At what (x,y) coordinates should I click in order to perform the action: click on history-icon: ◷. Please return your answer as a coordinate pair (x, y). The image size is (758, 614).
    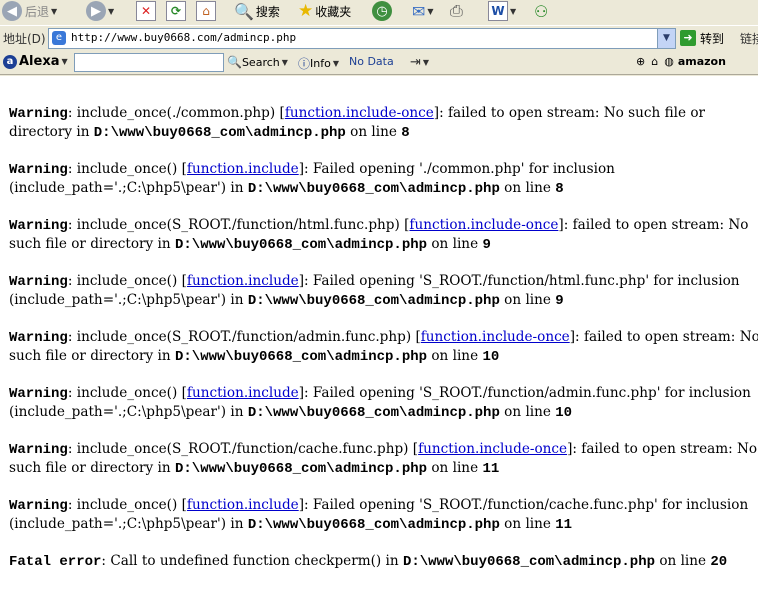
    Looking at the image, I should click on (382, 11).